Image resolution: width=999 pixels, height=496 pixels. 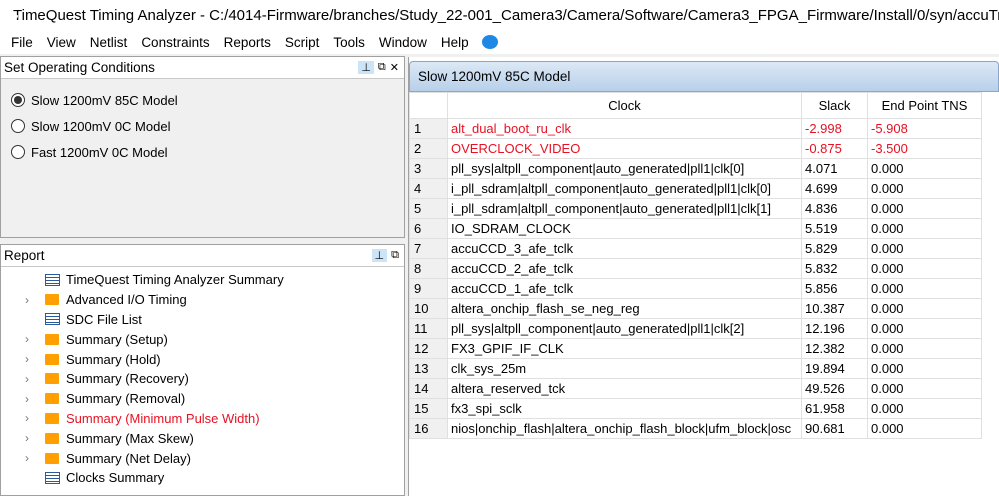 I want to click on menu-help: Help, so click(x=455, y=42).